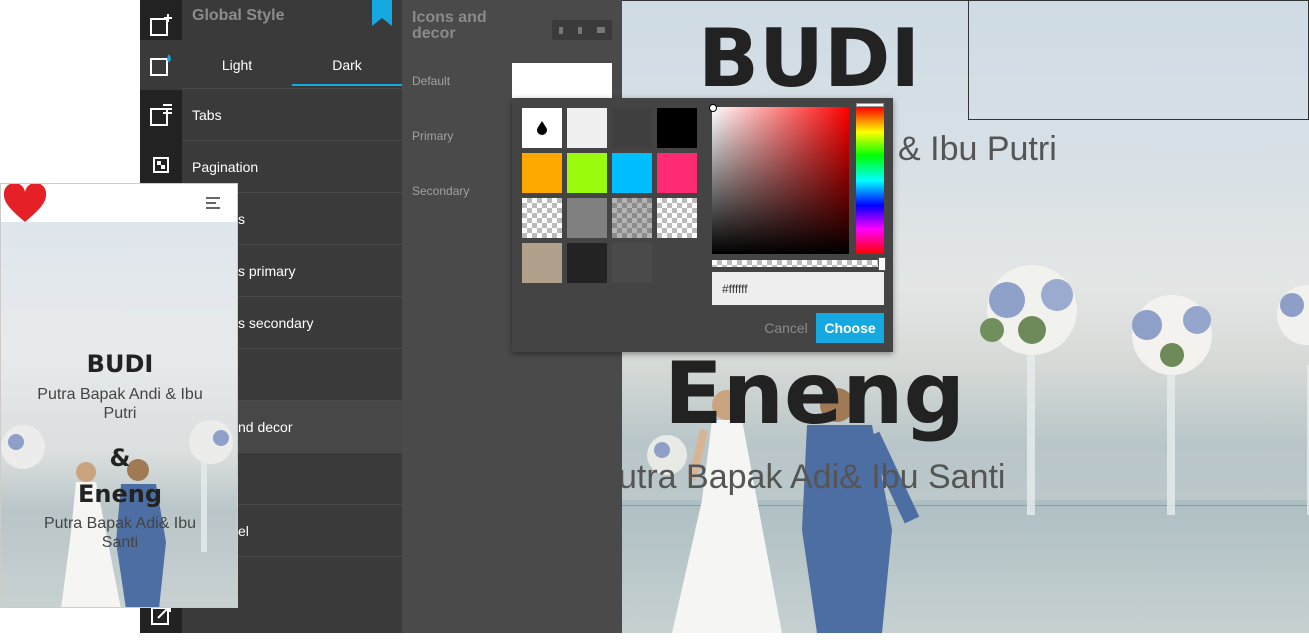 Image resolution: width=1309 pixels, height=640 pixels. What do you see at coordinates (120, 494) in the screenshot?
I see `mobile-bride-name: Eneng` at bounding box center [120, 494].